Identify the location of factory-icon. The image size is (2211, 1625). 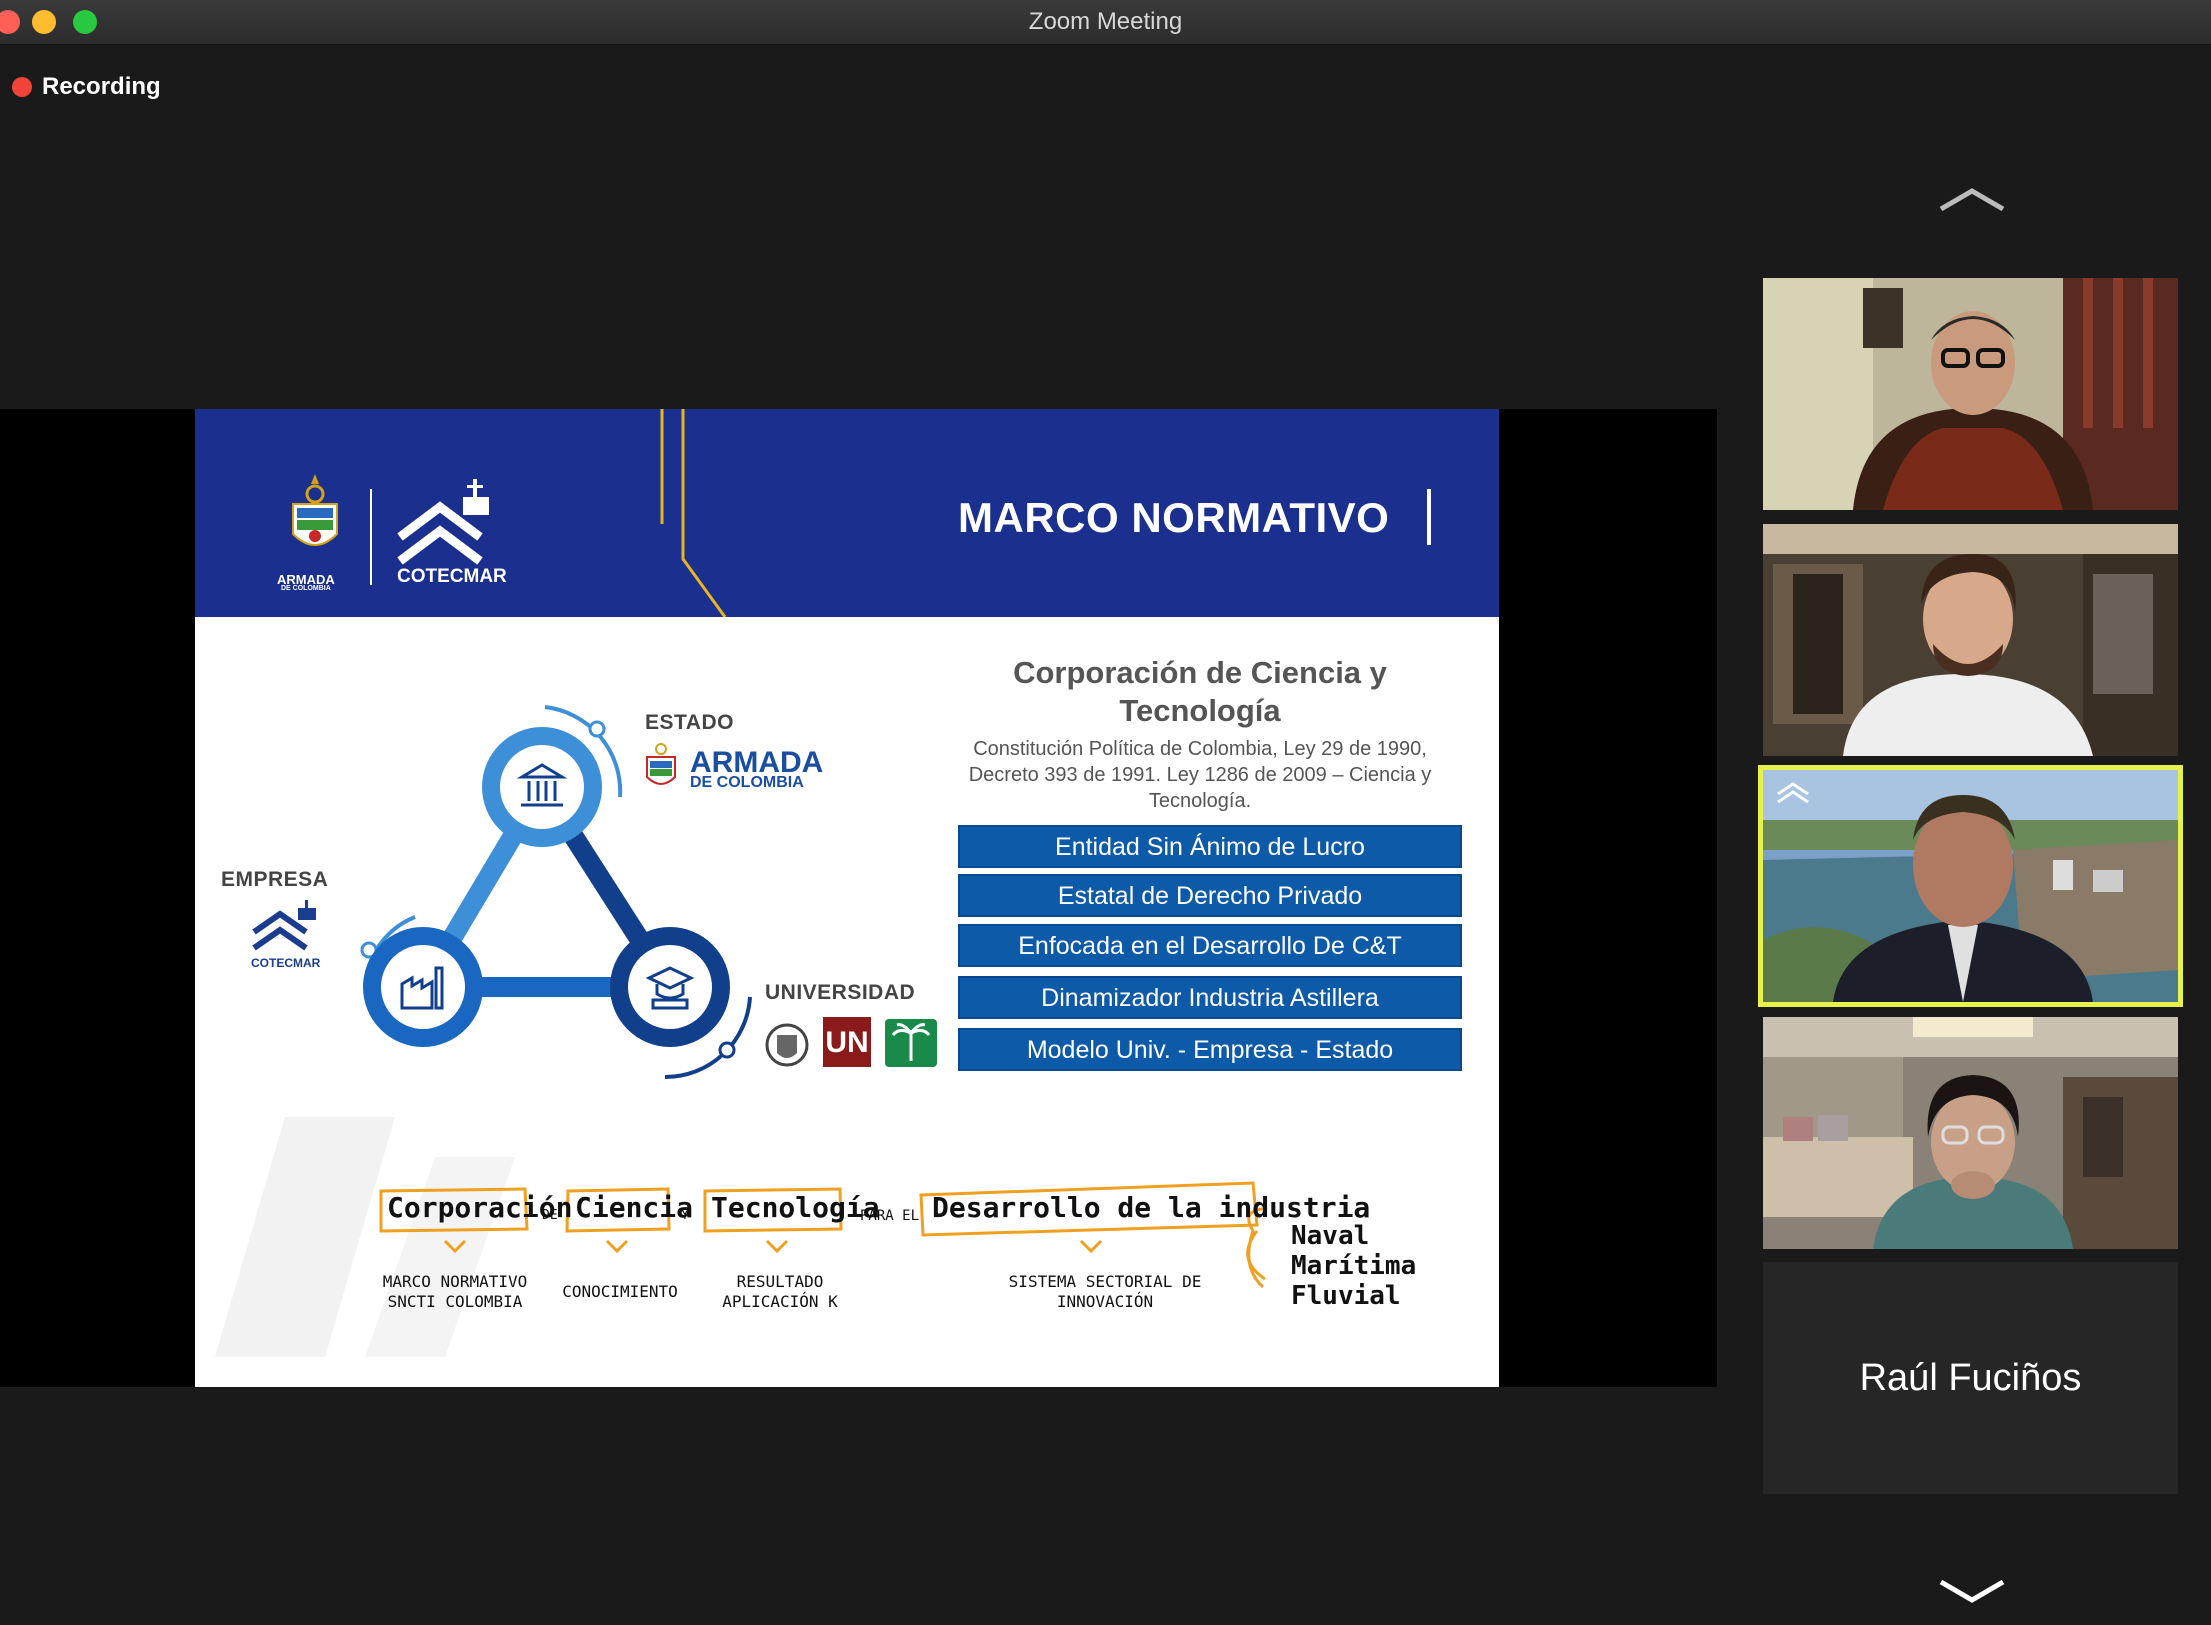
(422, 988).